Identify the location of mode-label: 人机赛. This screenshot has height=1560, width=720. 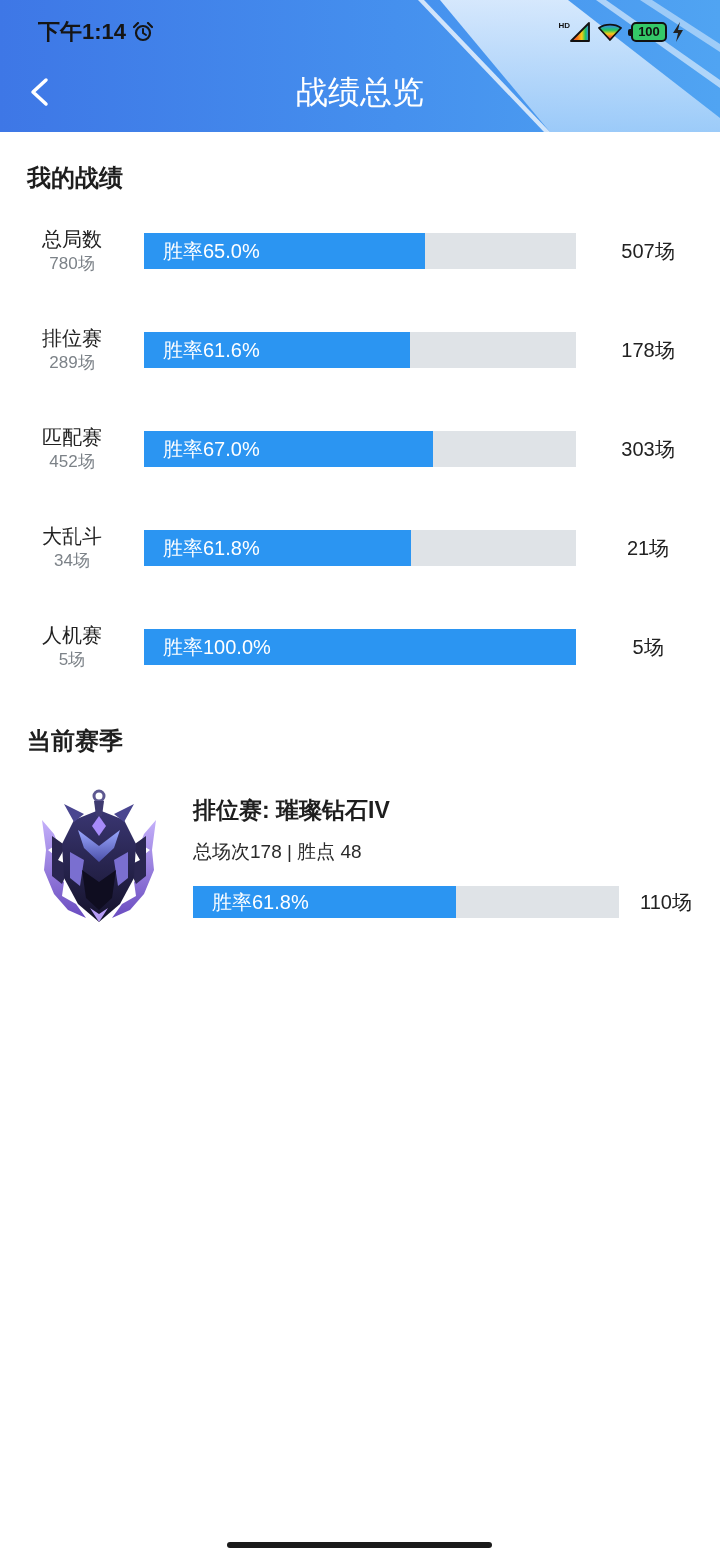
(72, 635).